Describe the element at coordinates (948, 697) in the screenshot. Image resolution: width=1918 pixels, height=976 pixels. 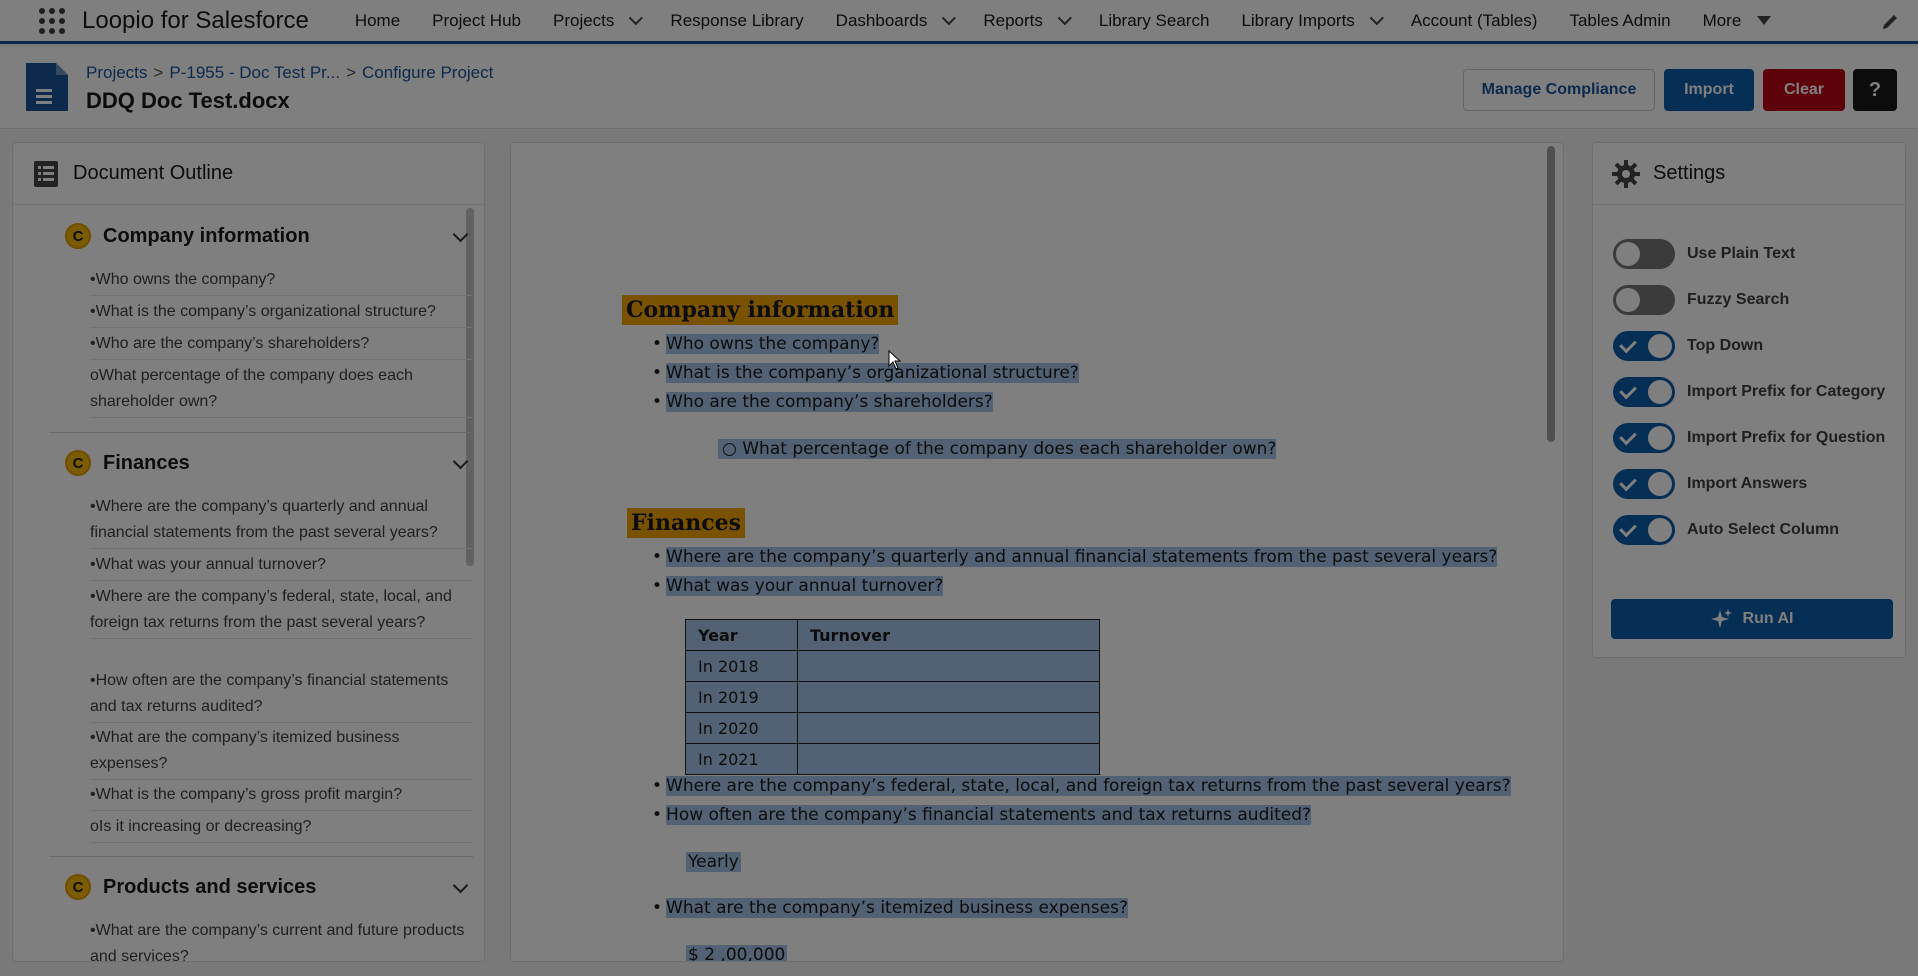
I see `table-cell` at that location.